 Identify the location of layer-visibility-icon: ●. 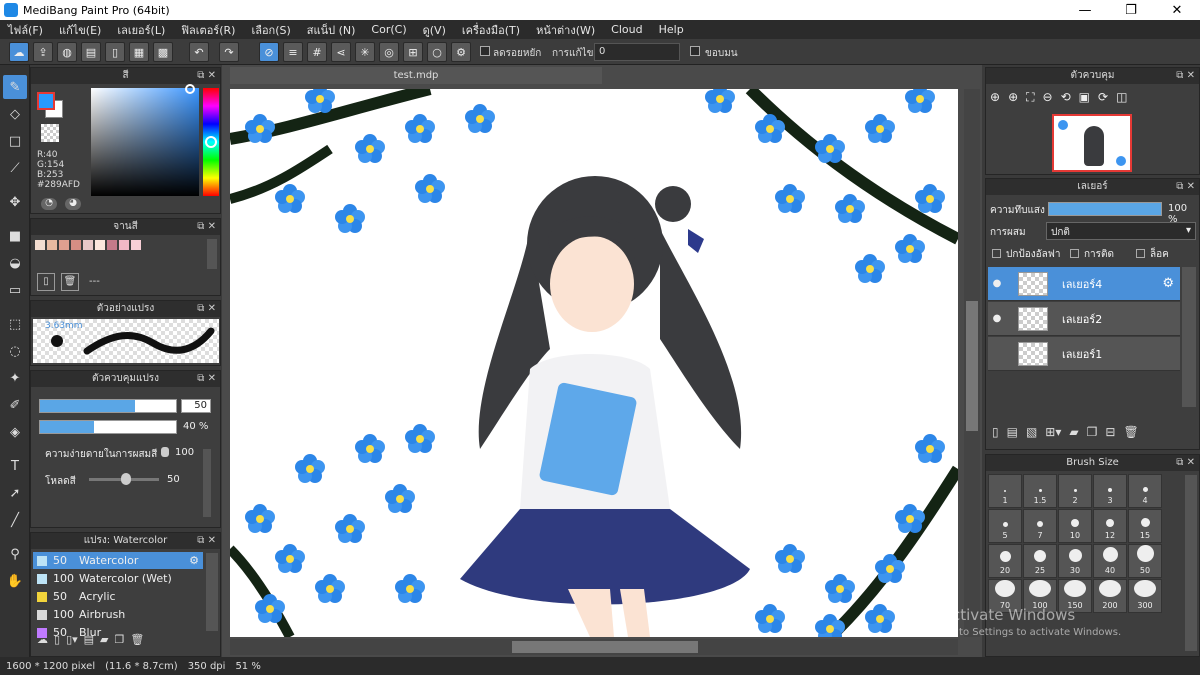
(997, 318).